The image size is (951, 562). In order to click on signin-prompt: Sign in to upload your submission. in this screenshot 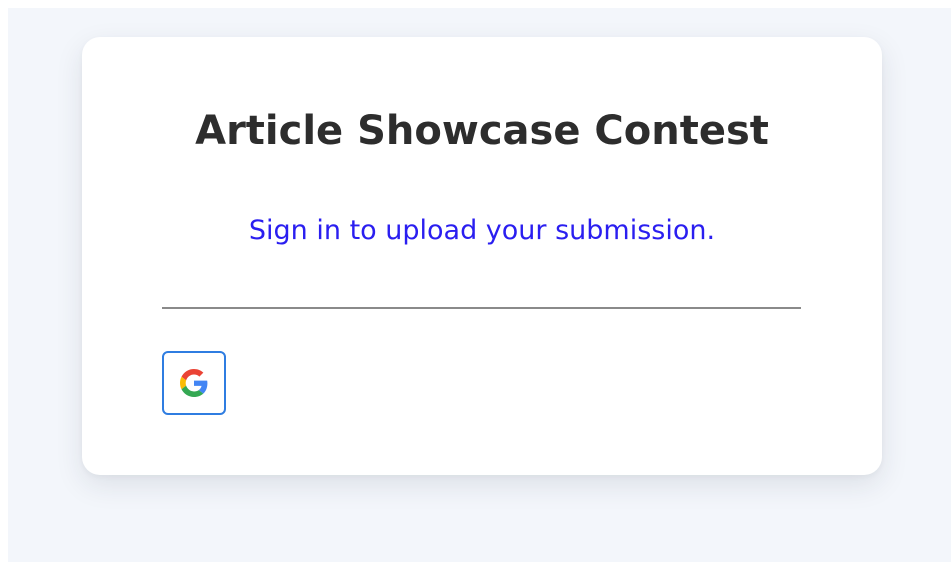, I will do `click(482, 230)`.